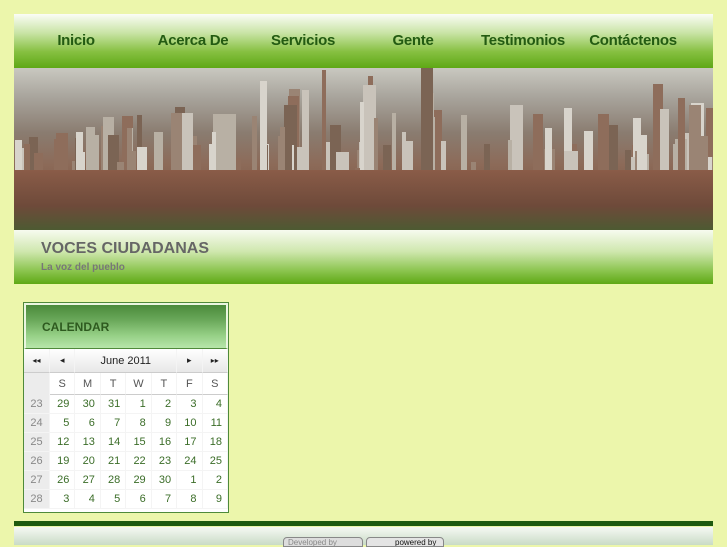 The image size is (727, 547). What do you see at coordinates (63, 461) in the screenshot?
I see `calendar-day: 19` at bounding box center [63, 461].